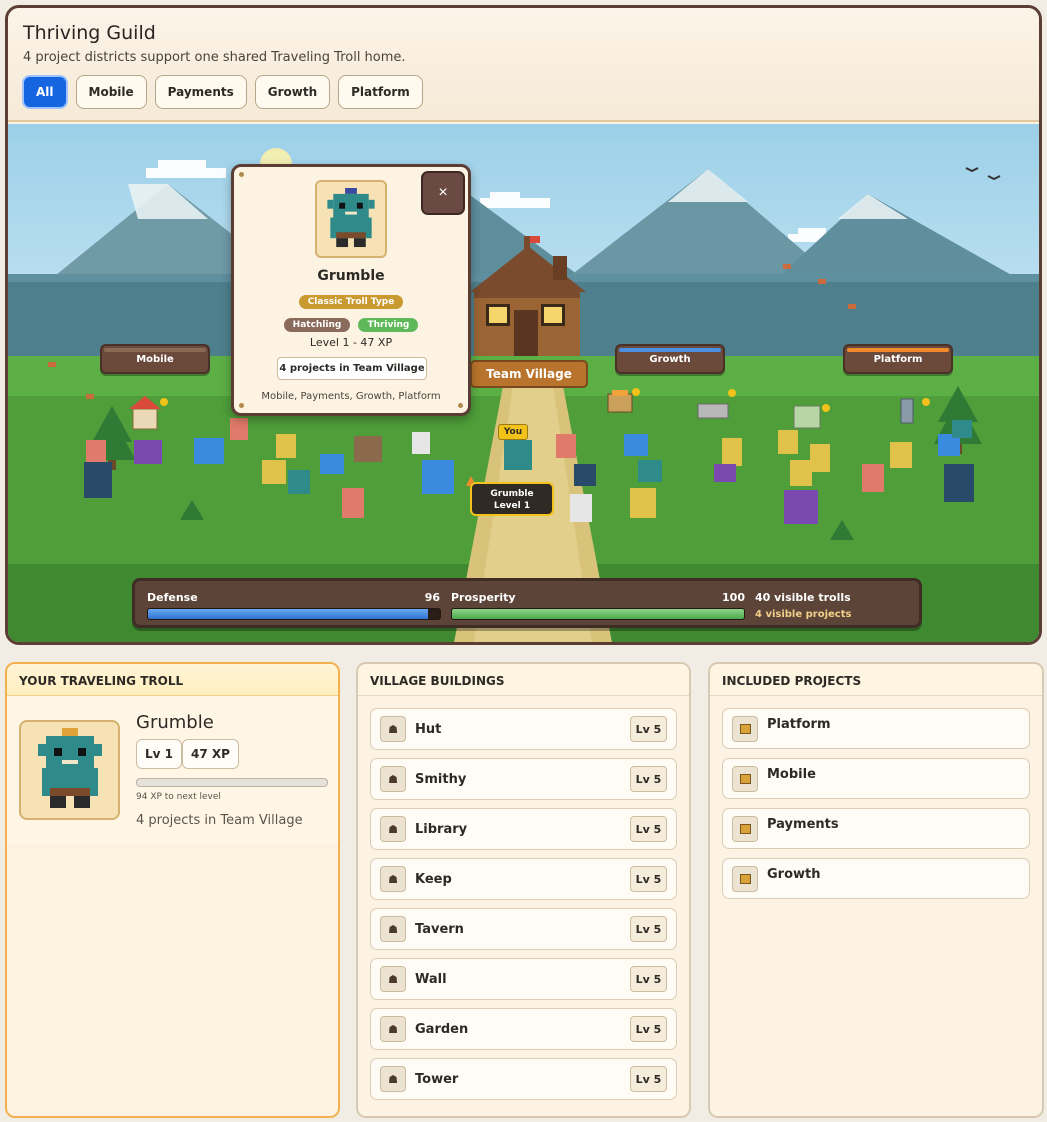 The image size is (1047, 1122). I want to click on building-label: Tower, so click(437, 1079).